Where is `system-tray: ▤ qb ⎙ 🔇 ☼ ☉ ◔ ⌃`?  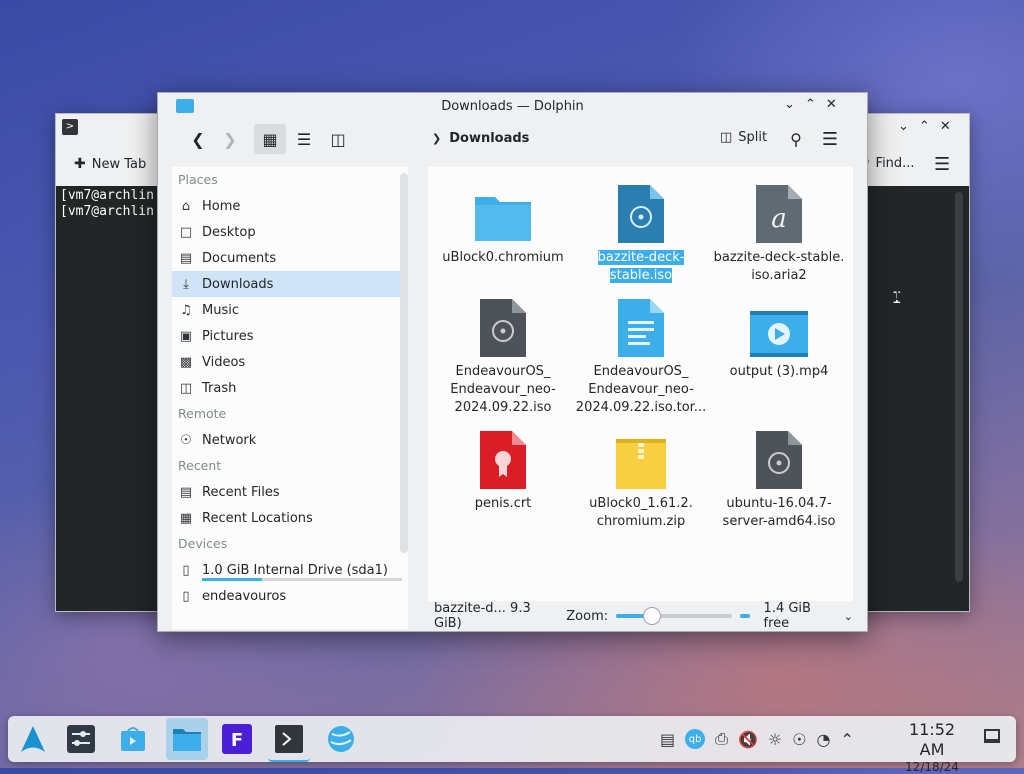
system-tray: ▤ qb ⎙ 🔇 ☼ ☉ ◔ ⌃ is located at coordinates (757, 739).